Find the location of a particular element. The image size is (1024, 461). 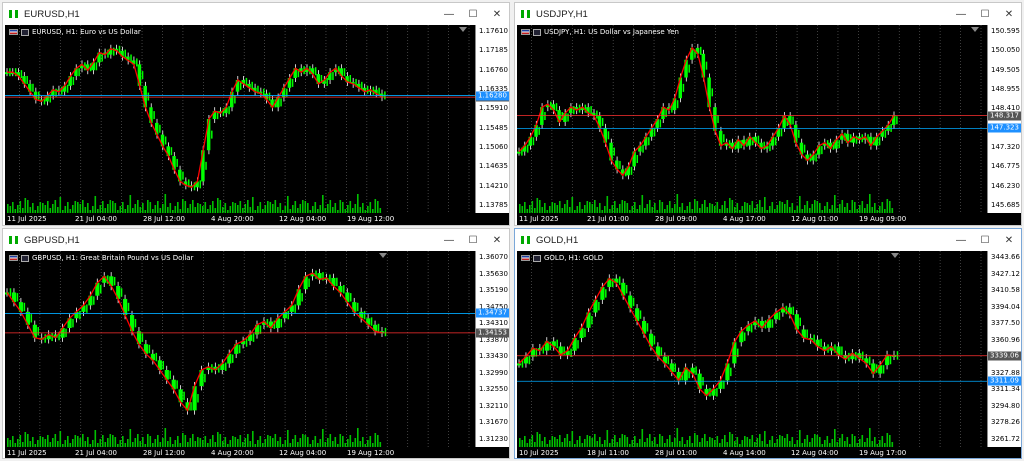

time-tick-label: 12 Aug 04:00 is located at coordinates (303, 453).